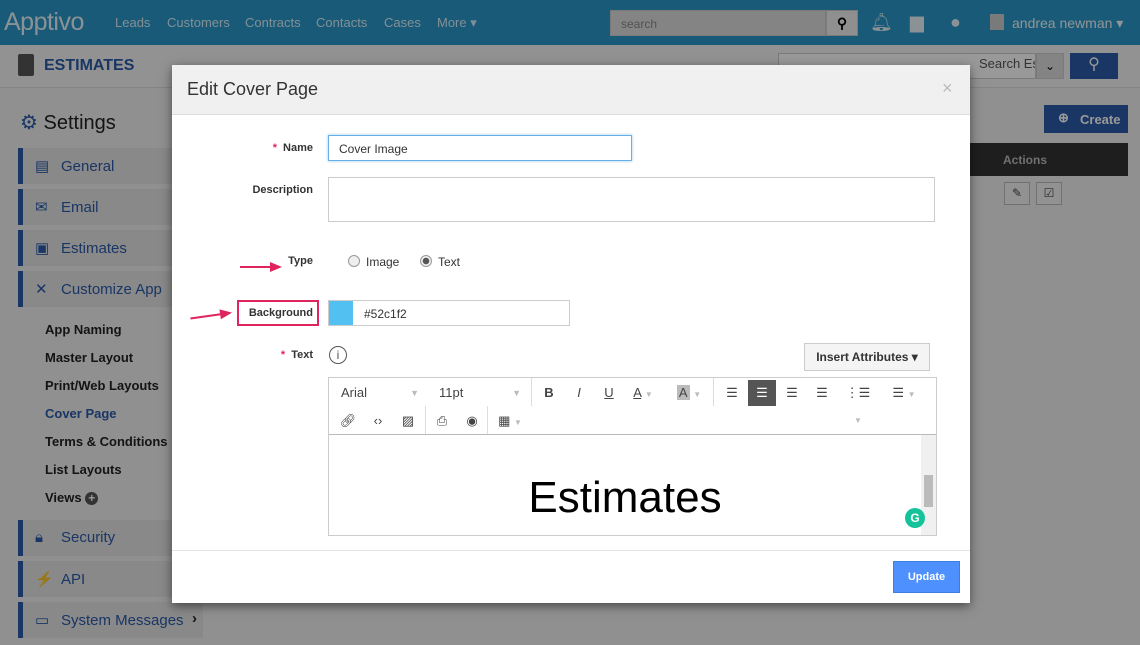 This screenshot has width=1140, height=645. What do you see at coordinates (625, 485) in the screenshot?
I see `editor-content: Estimates` at bounding box center [625, 485].